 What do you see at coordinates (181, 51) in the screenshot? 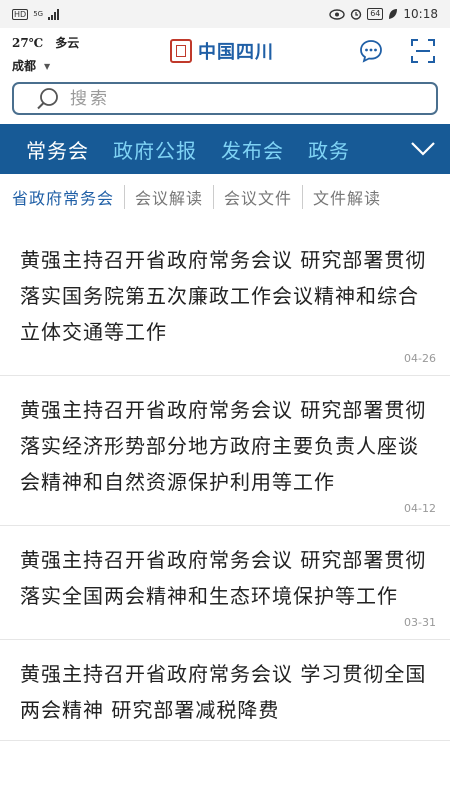
I see `seal-icon` at bounding box center [181, 51].